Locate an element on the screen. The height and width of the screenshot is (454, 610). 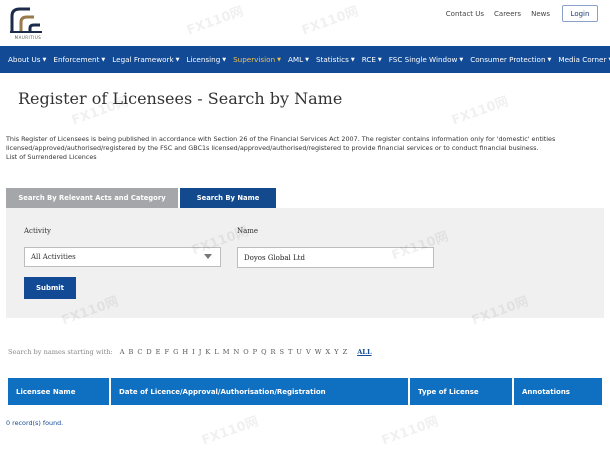
nav-label: AML is located at coordinates (296, 59).